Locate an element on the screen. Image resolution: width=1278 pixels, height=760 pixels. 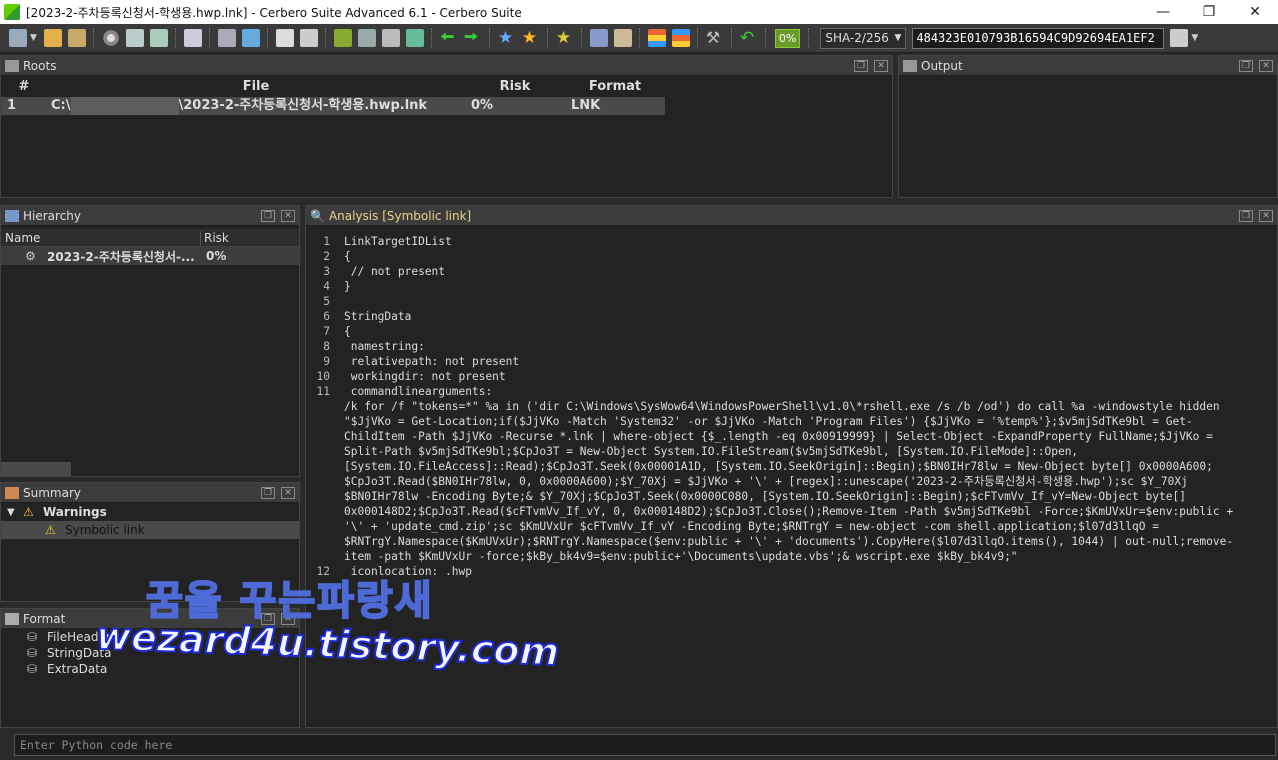
redacted-block is located at coordinates (124, 106).